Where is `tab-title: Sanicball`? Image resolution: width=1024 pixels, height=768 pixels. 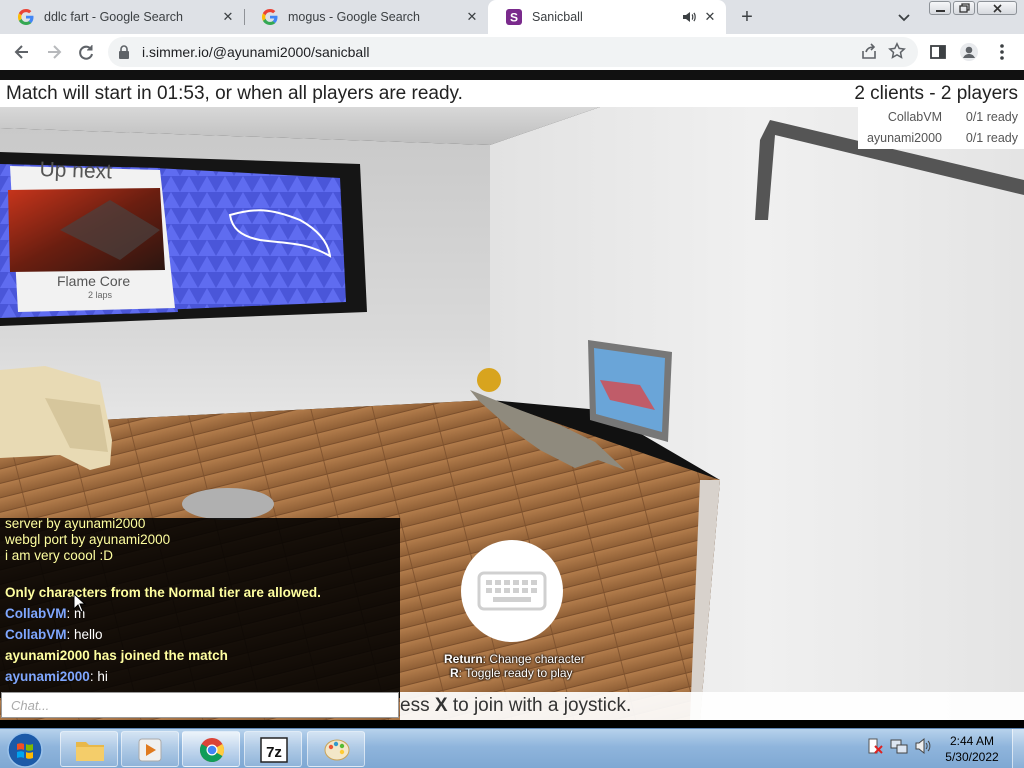 tab-title: Sanicball is located at coordinates (557, 17).